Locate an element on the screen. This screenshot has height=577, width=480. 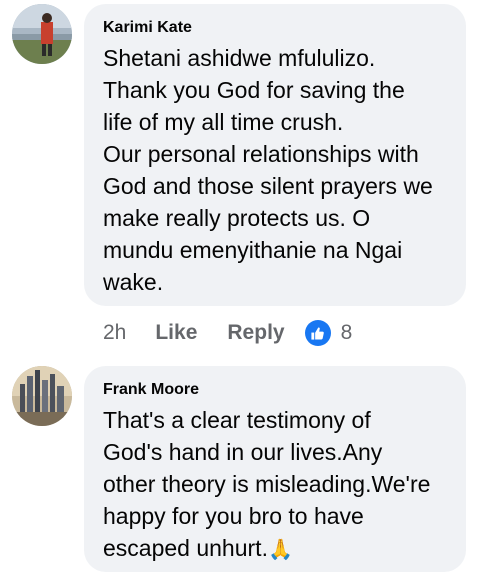
comment-author: Frank Moore is located at coordinates (275, 390).